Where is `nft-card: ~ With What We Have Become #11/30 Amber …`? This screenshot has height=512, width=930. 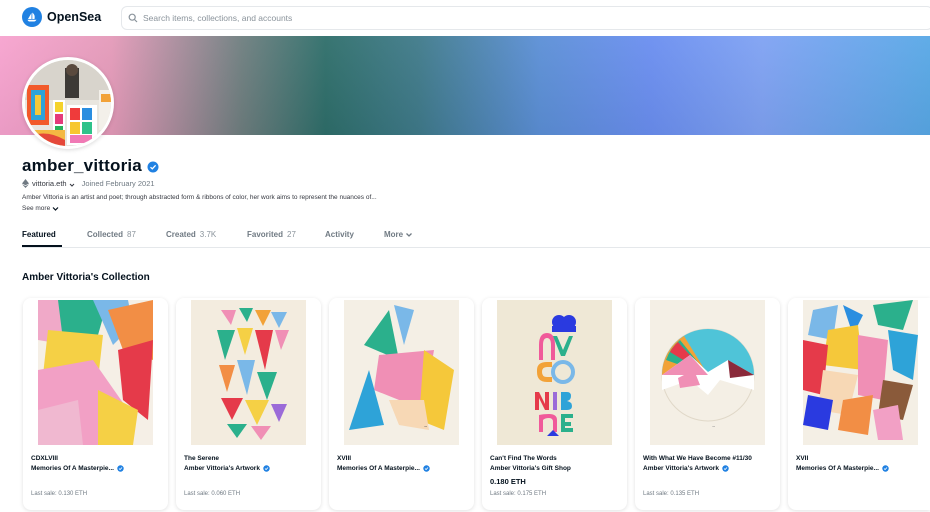
nft-card: ~ With What We Have Become #11/30 Amber … is located at coordinates (707, 404).